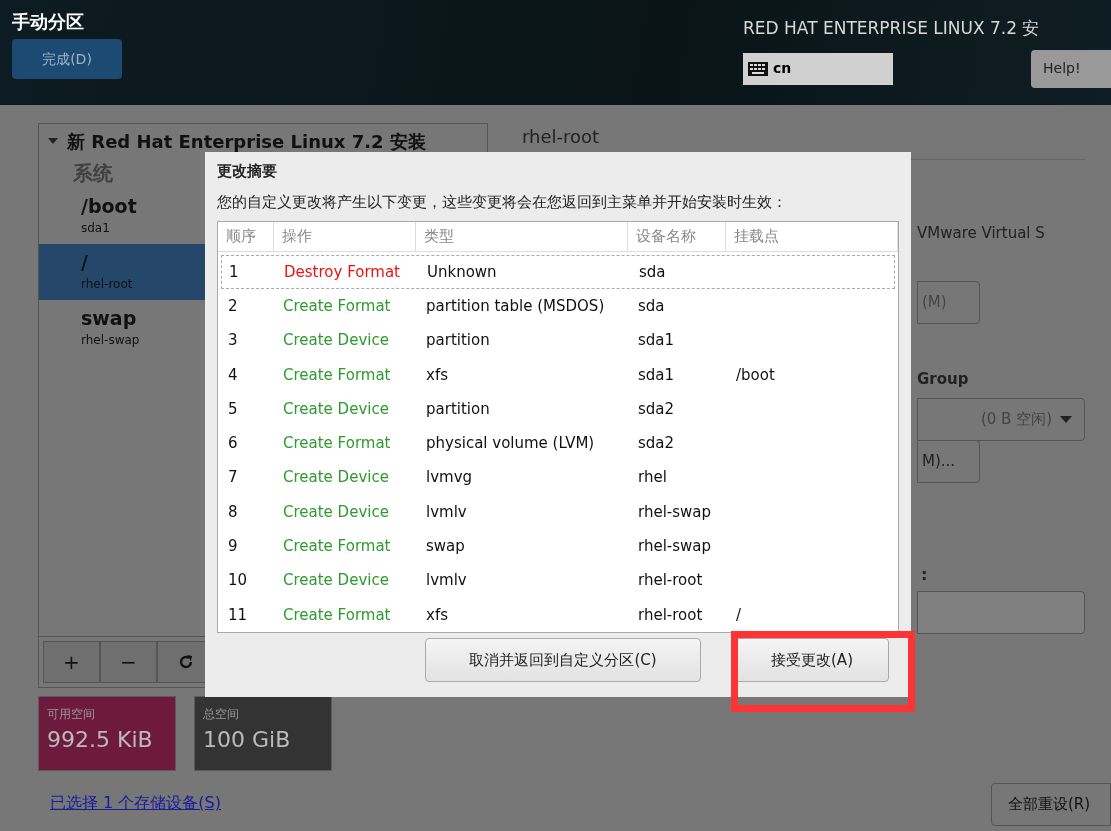  Describe the element at coordinates (233, 444) in the screenshot. I see `table-cell-text: 6` at that location.